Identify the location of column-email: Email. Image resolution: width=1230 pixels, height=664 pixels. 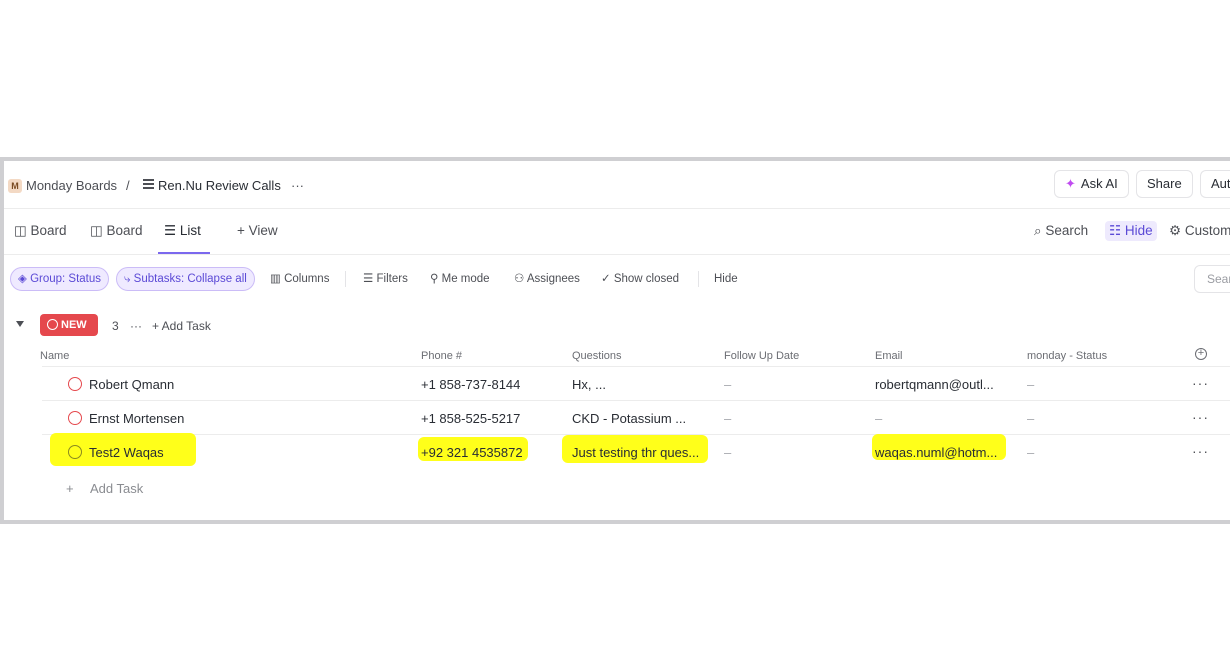
(889, 356).